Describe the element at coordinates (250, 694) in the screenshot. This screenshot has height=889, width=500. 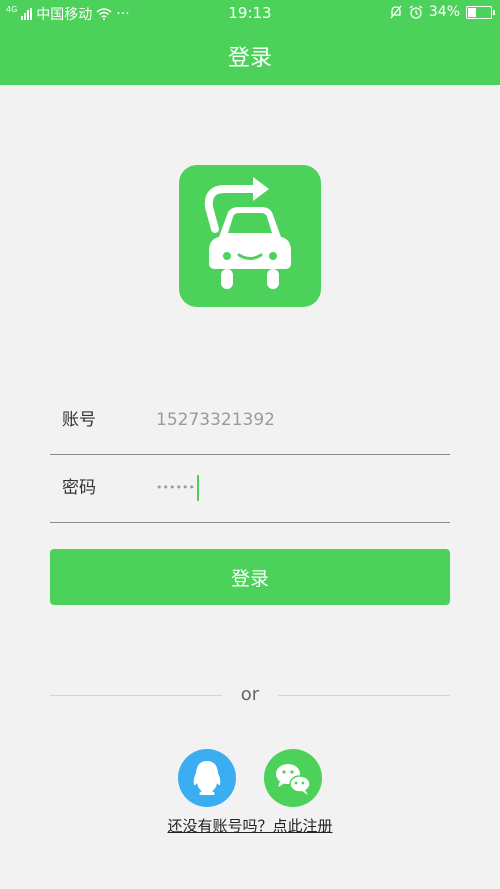
I see `divider-text: or` at that location.